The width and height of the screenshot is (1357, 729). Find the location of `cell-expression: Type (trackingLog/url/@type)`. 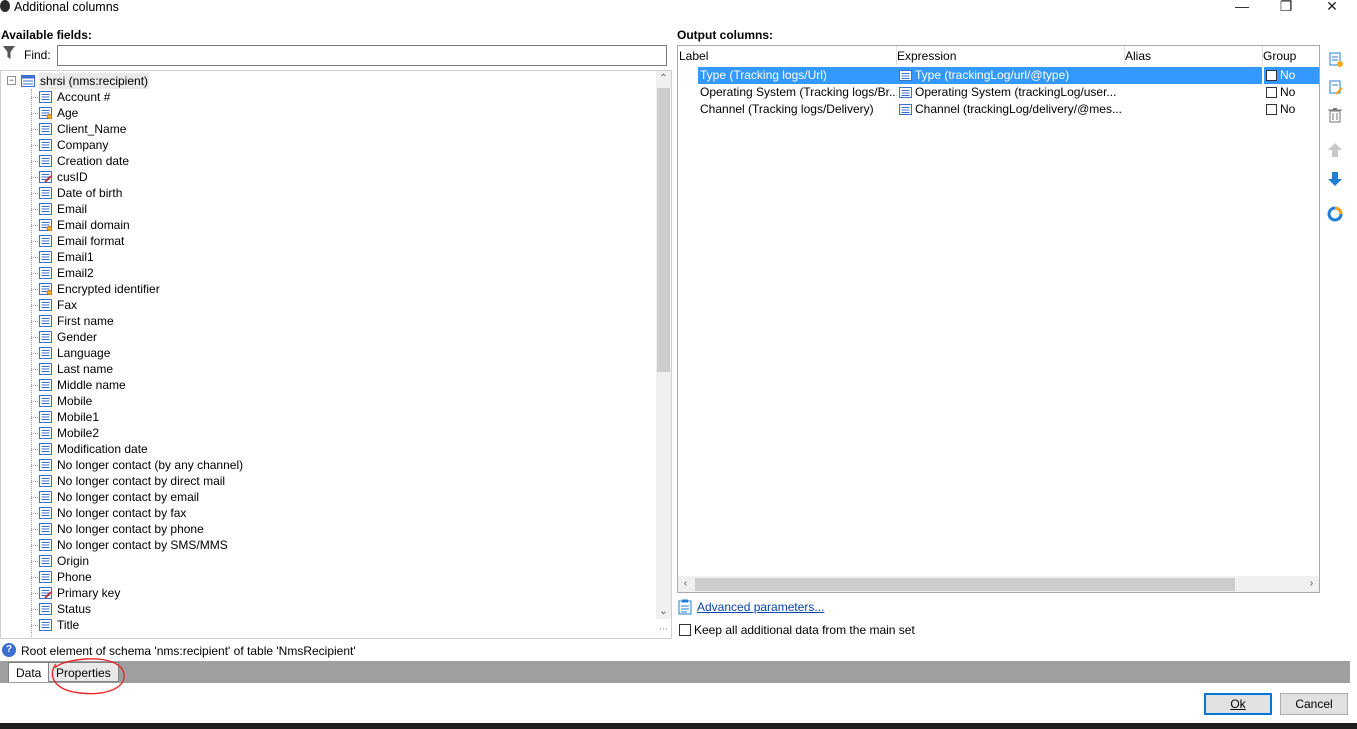

cell-expression: Type (trackingLog/url/@type) is located at coordinates (1009, 75).